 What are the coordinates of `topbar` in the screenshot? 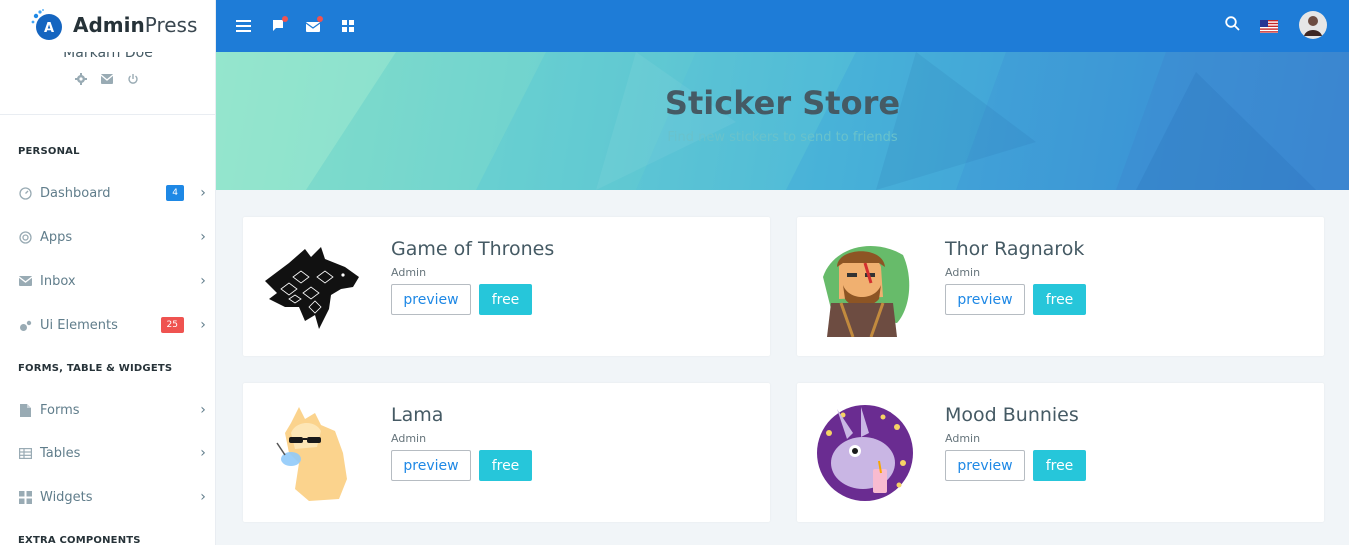 It's located at (782, 26).